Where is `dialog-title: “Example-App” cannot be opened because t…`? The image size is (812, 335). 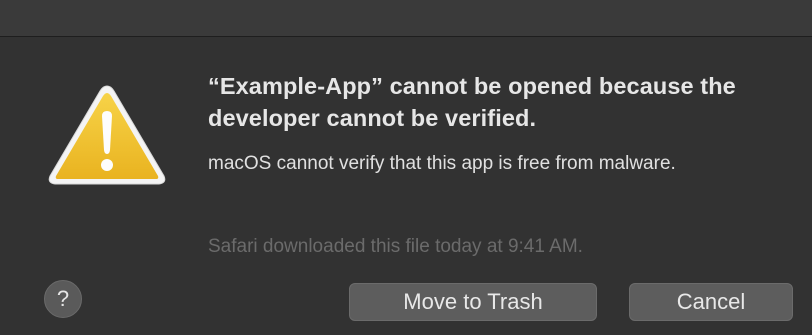 dialog-title: “Example-App” cannot be opened because t… is located at coordinates (472, 102).